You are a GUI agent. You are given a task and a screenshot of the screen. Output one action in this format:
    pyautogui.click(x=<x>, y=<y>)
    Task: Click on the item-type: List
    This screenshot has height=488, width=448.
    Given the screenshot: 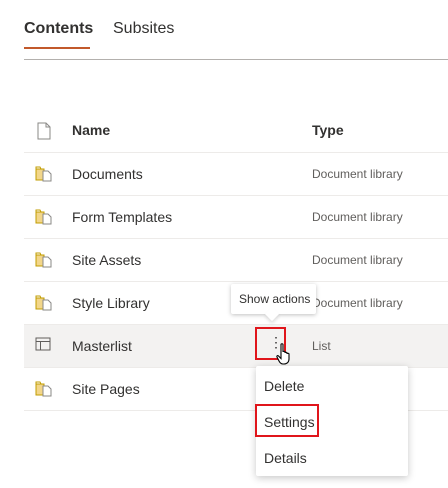 What is the action you would take?
    pyautogui.click(x=321, y=346)
    